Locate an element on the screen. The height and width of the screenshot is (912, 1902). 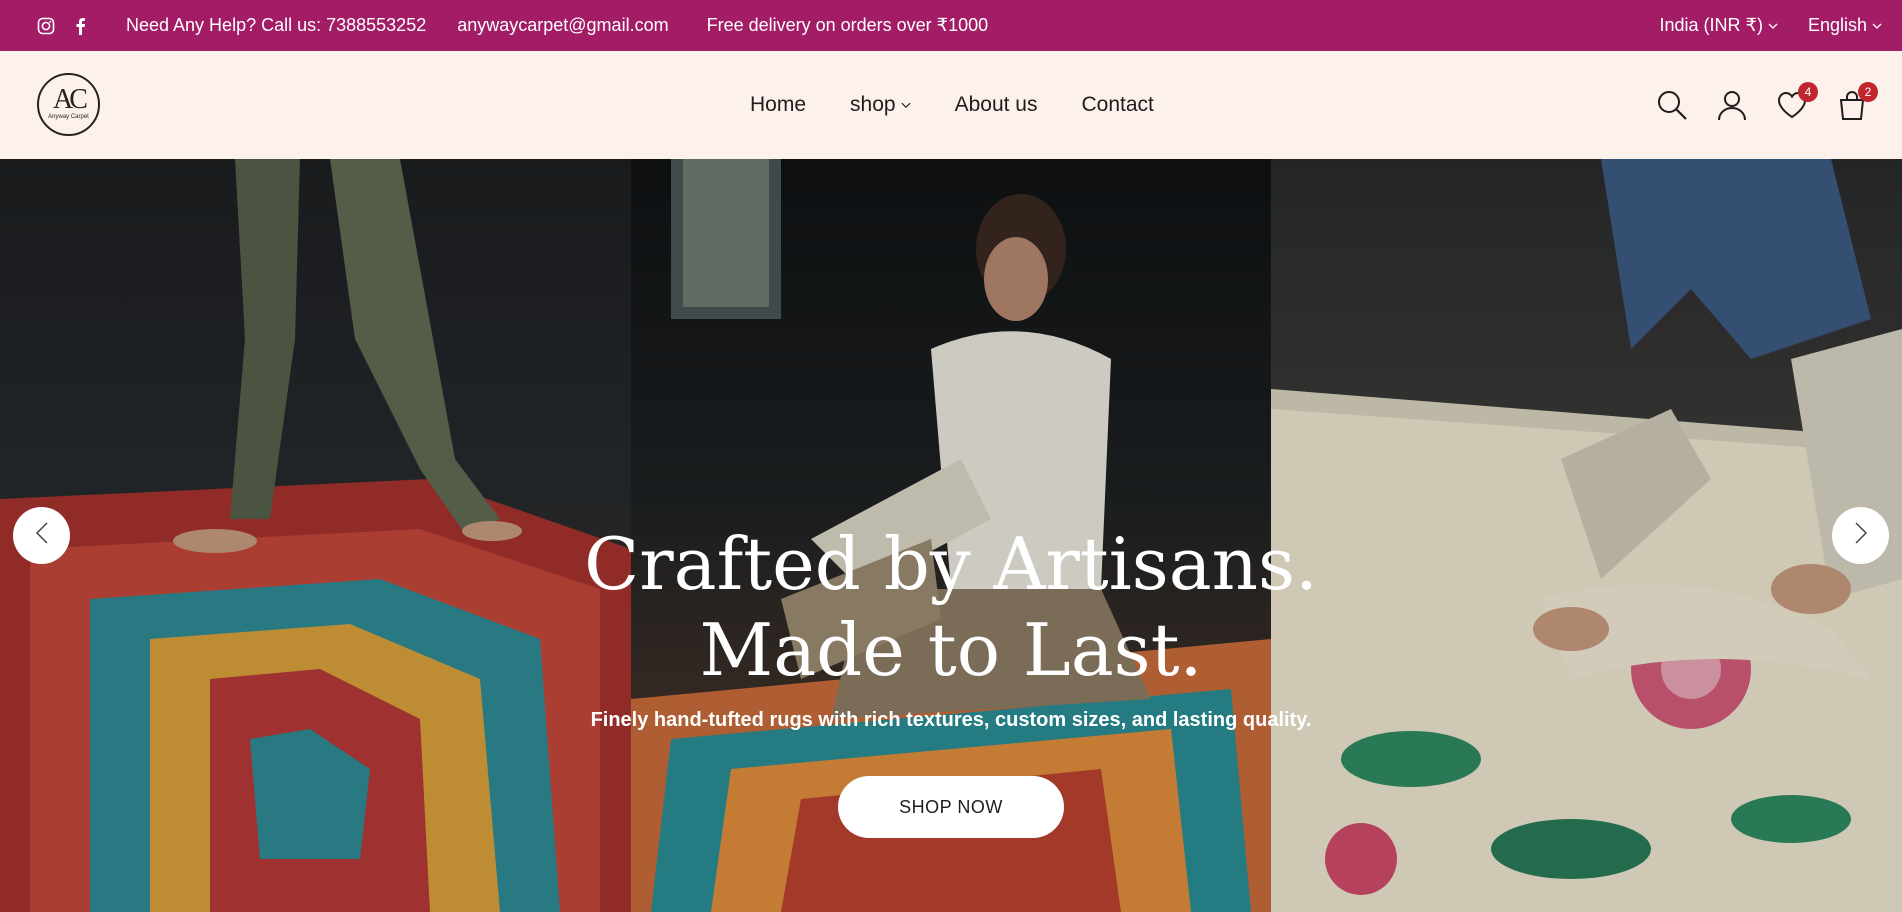
slider-next-button is located at coordinates (1860, 535).